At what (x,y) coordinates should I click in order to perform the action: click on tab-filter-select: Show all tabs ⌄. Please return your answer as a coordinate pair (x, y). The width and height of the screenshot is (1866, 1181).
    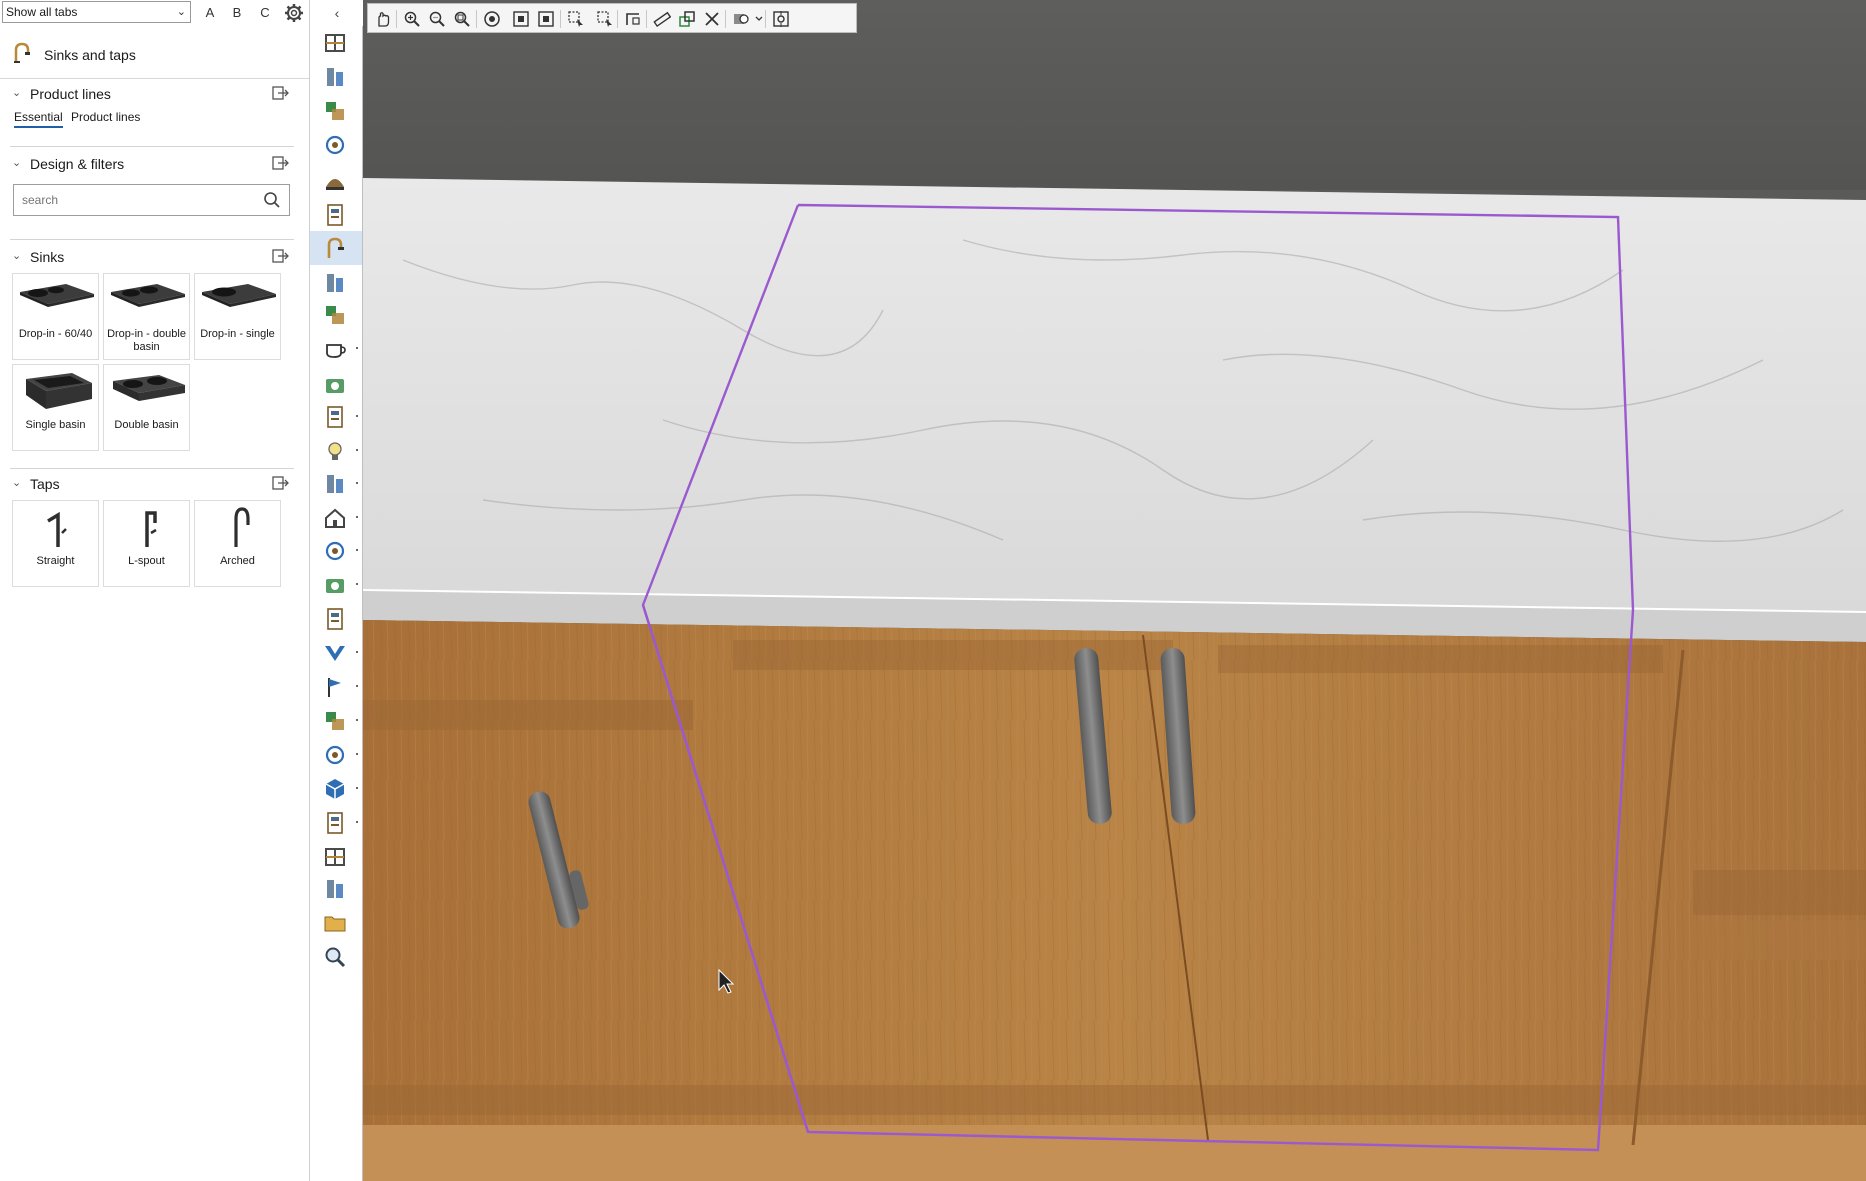
    Looking at the image, I should click on (96, 12).